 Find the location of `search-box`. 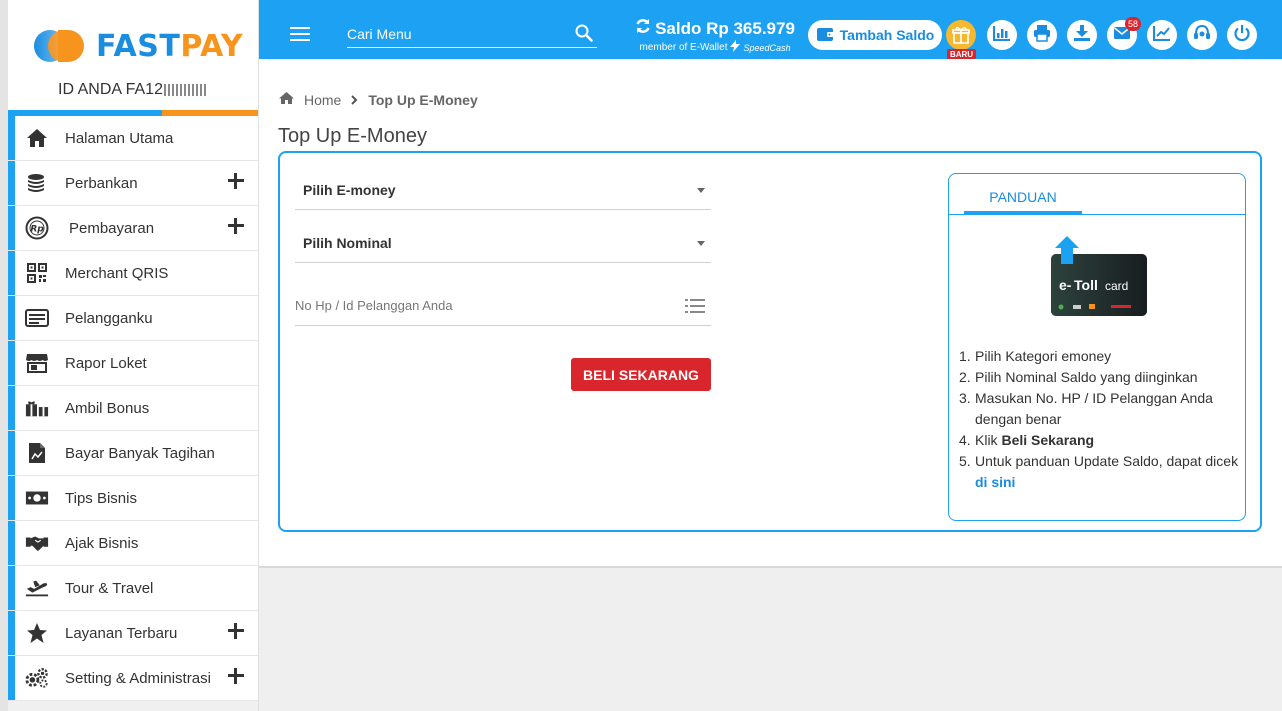

search-box is located at coordinates (472, 34).